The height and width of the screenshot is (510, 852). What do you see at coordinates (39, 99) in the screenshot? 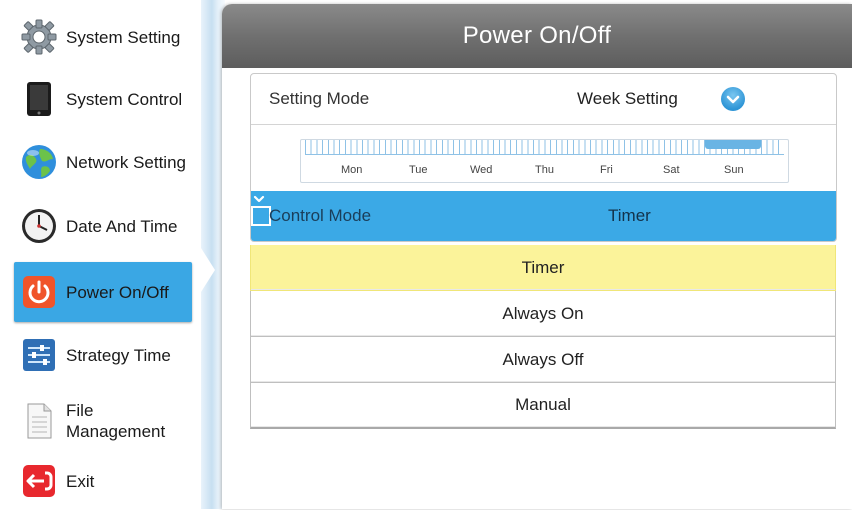
I see `tablet-icon` at bounding box center [39, 99].